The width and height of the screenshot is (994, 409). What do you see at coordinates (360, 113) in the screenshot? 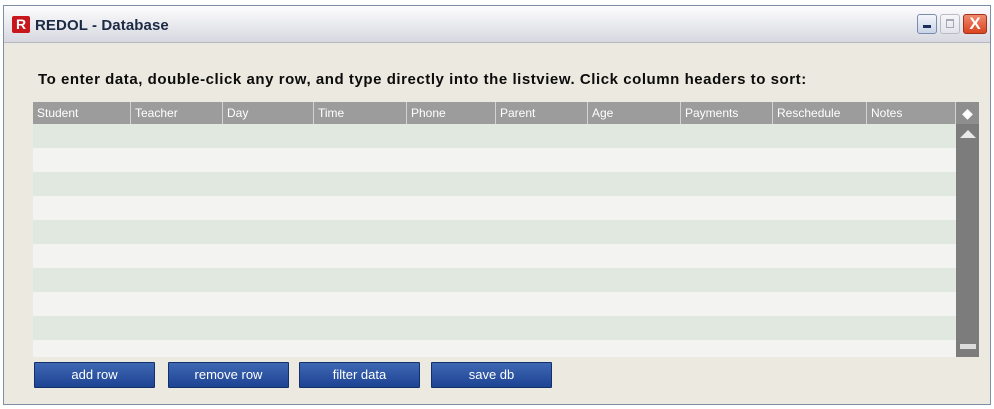
I see `column-header-time: Time` at bounding box center [360, 113].